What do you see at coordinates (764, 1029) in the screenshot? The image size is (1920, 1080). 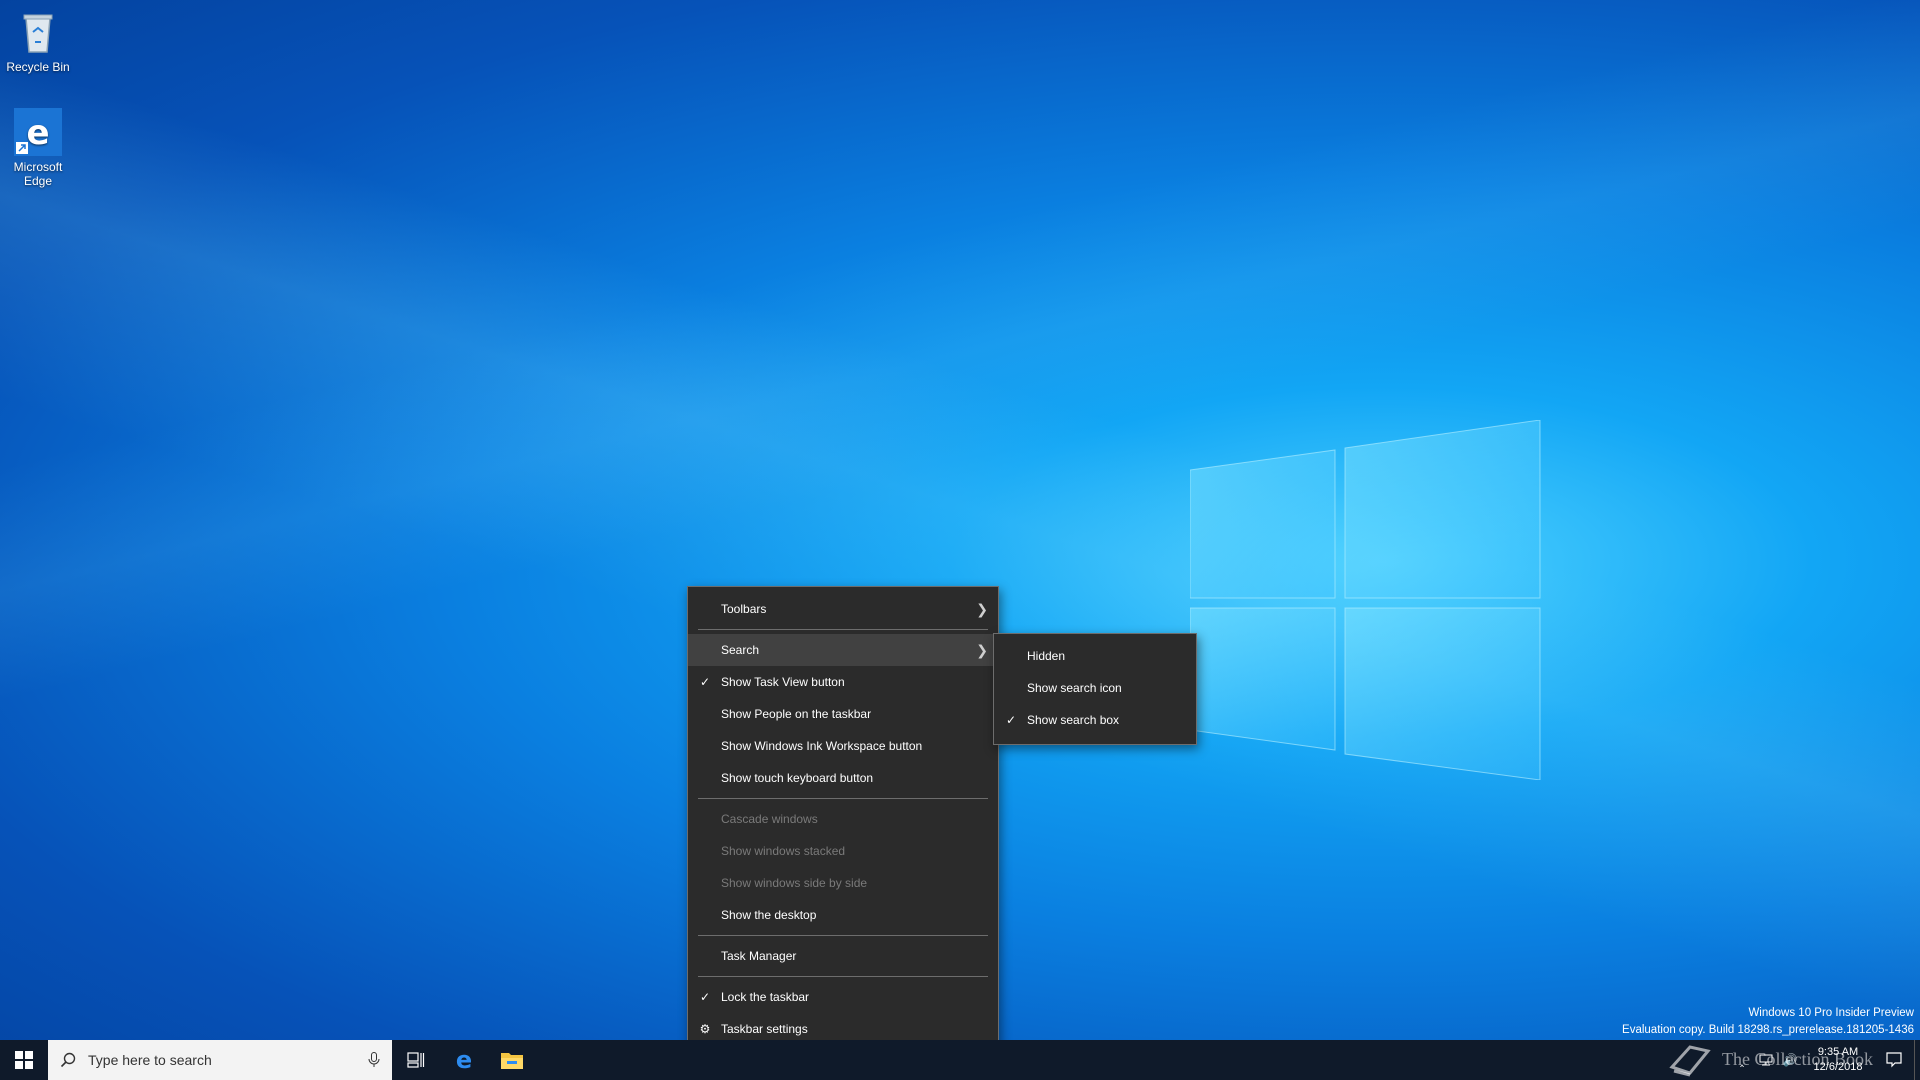 I see `menu-item-label: Taskbar settings` at bounding box center [764, 1029].